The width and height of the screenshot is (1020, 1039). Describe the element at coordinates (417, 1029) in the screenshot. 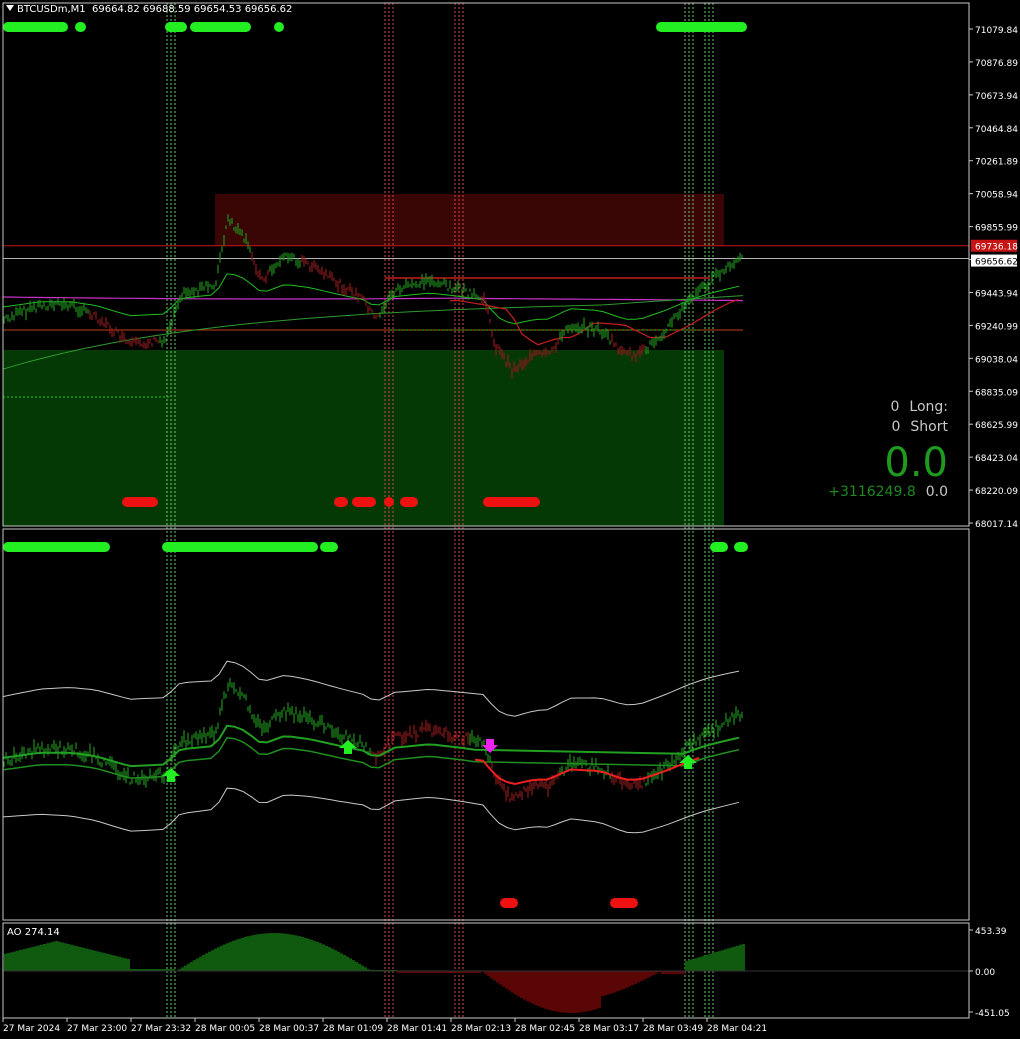

I see `time-tick-label: 28 Mar 01:41` at that location.